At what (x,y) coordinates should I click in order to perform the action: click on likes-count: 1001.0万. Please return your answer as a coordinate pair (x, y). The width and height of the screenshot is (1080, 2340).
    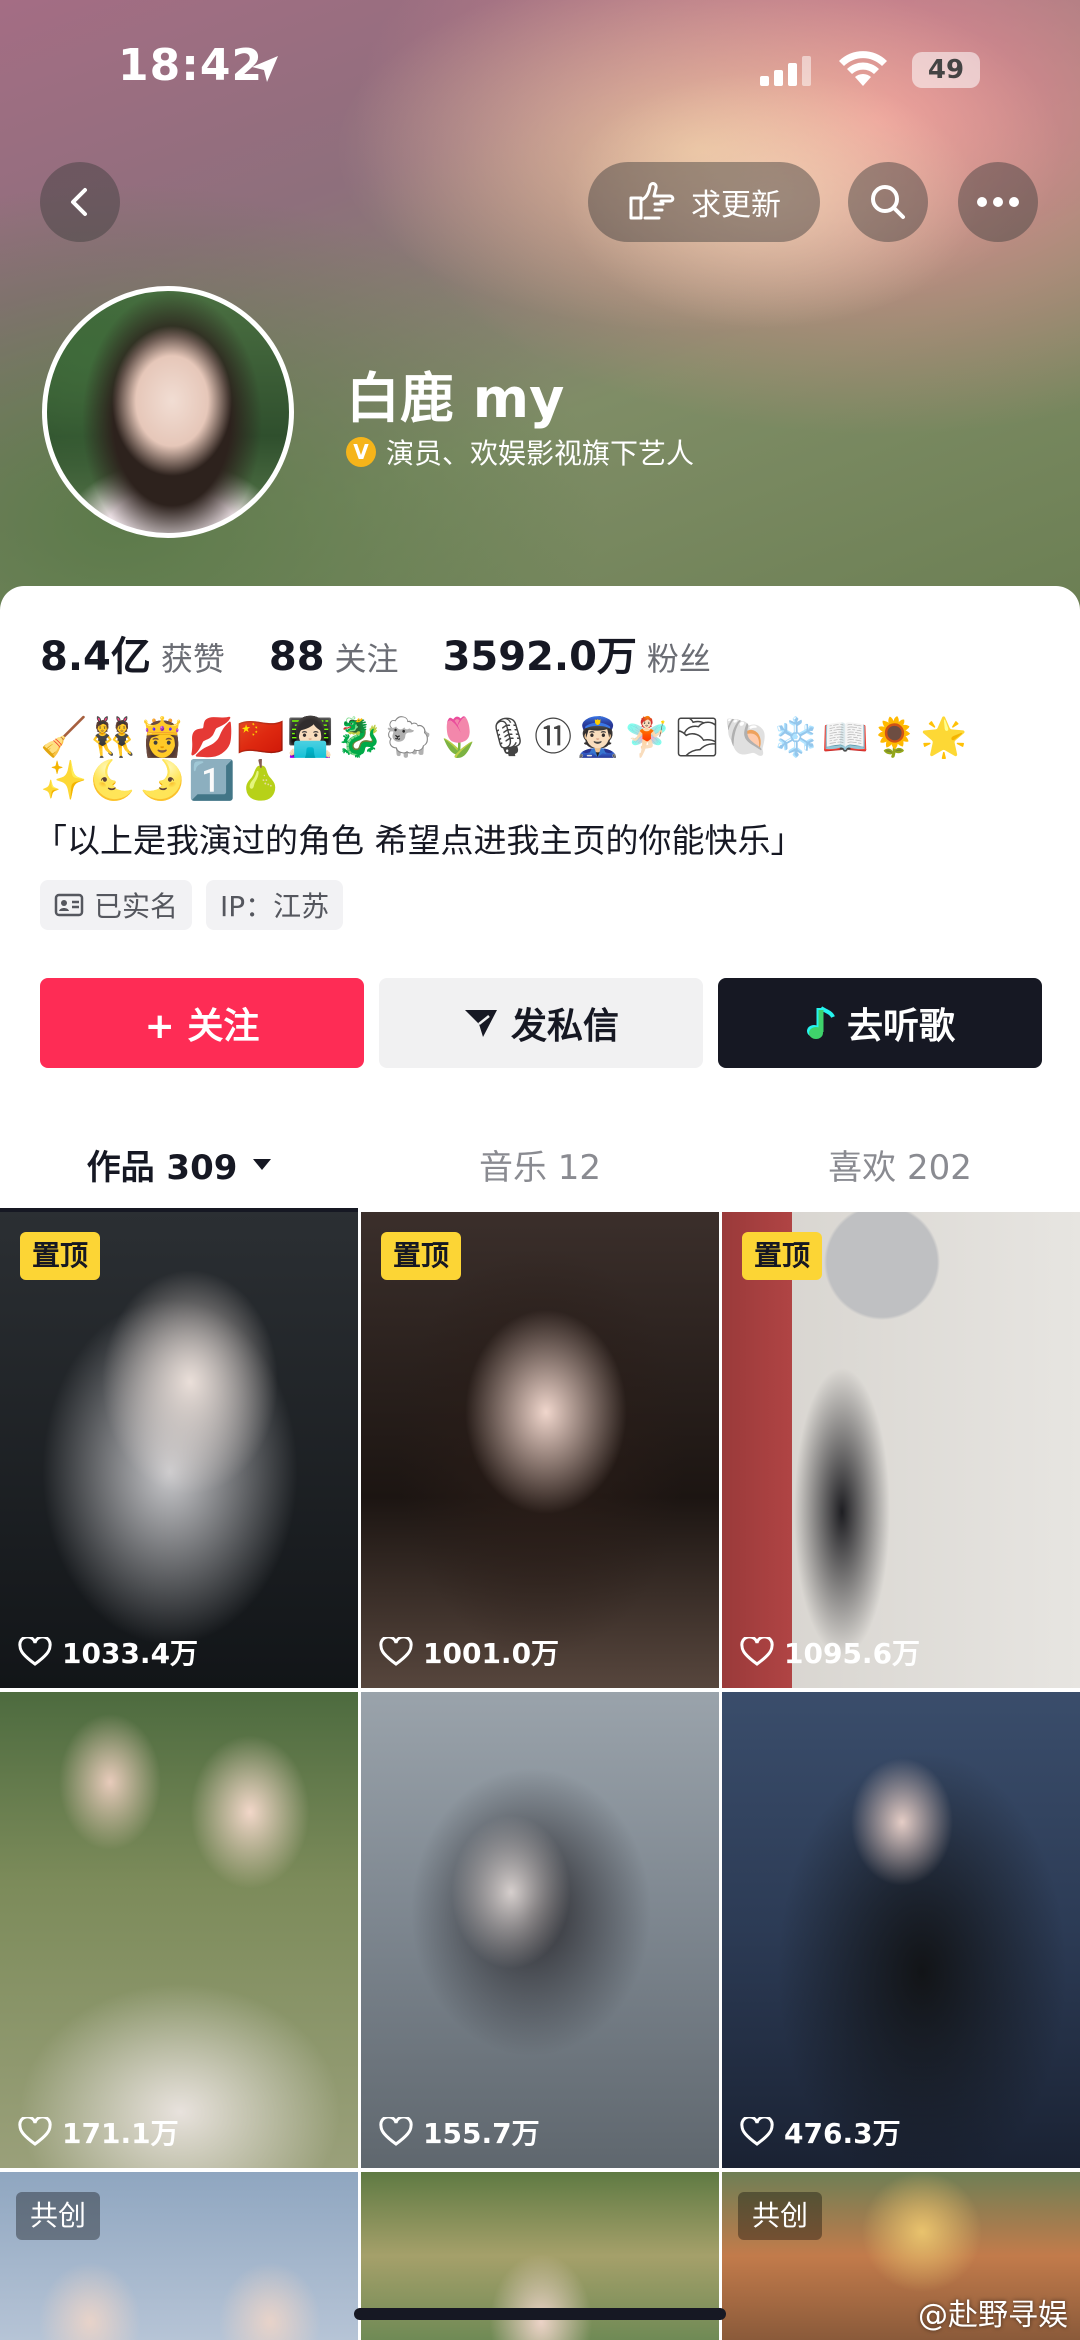
    Looking at the image, I should click on (491, 1653).